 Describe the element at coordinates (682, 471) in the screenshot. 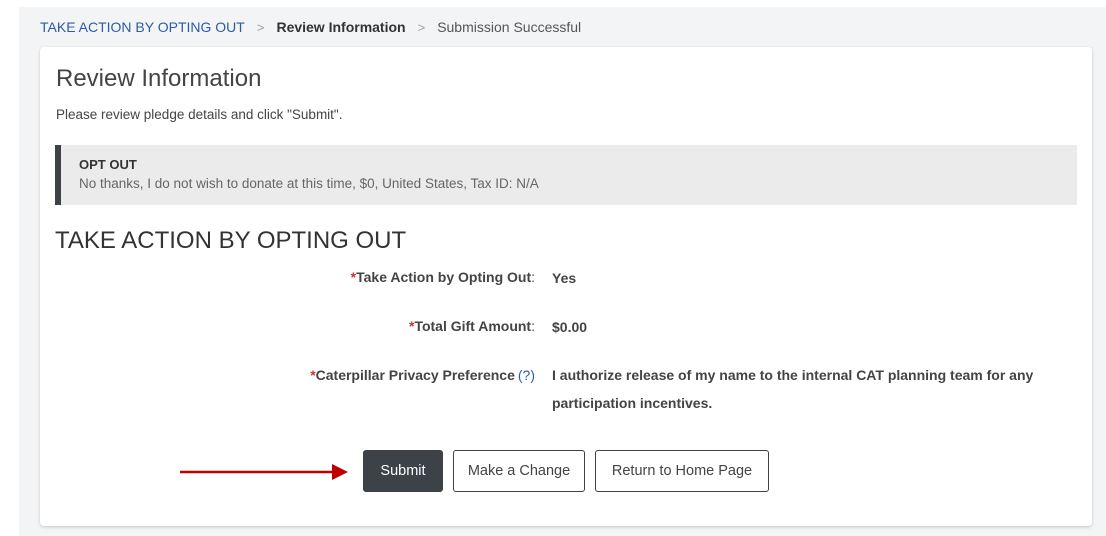

I see `return-home-button: Return to Home Page` at that location.